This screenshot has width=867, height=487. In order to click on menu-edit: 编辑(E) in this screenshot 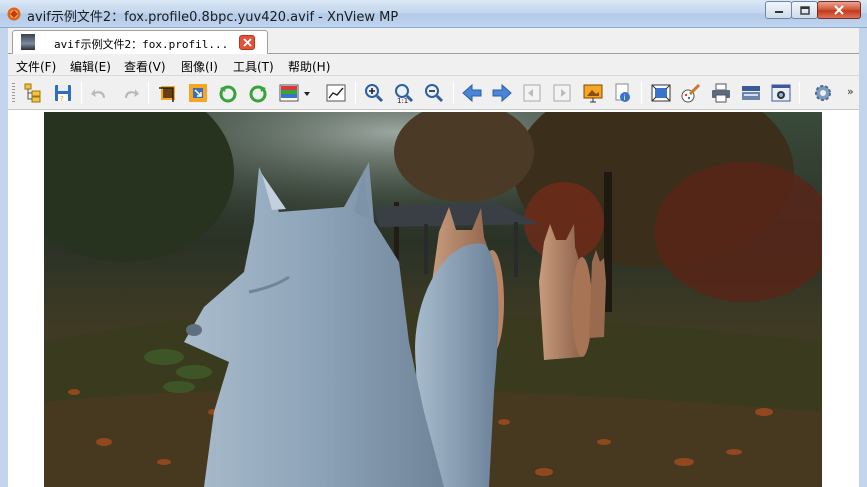, I will do `click(90, 66)`.